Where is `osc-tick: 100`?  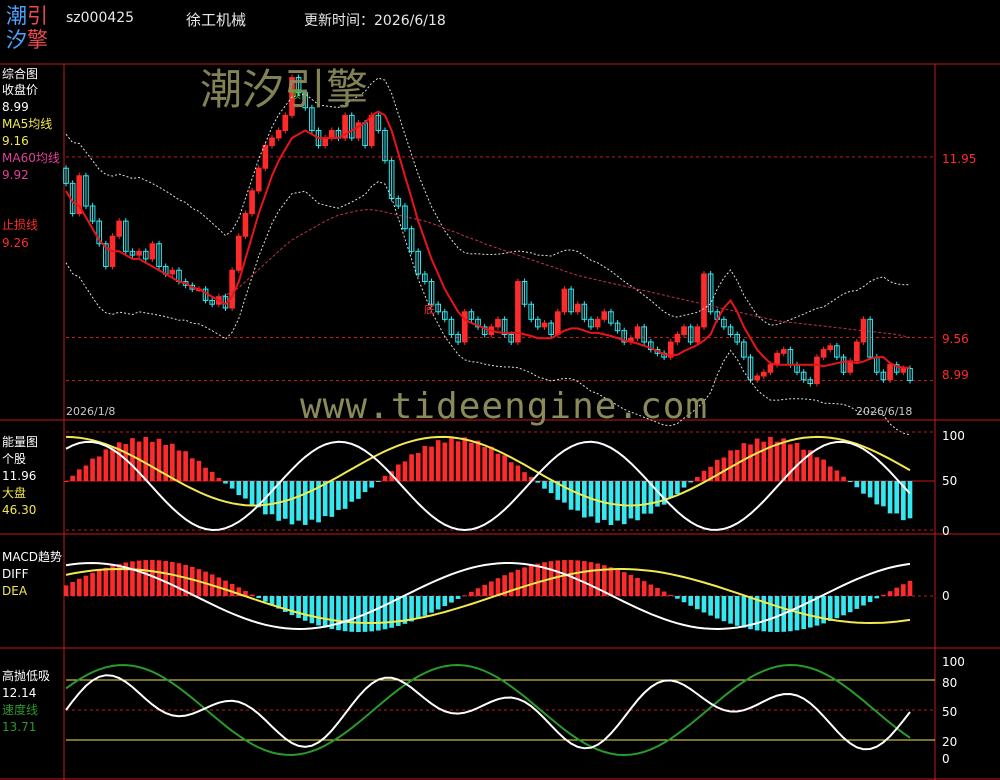 osc-tick: 100 is located at coordinates (953, 662).